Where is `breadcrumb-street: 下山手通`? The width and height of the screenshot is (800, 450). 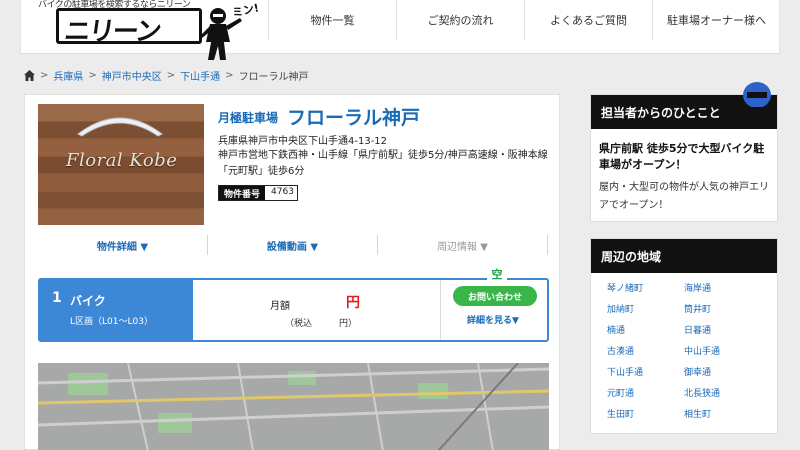
breadcrumb-street: 下山手通 is located at coordinates (200, 75).